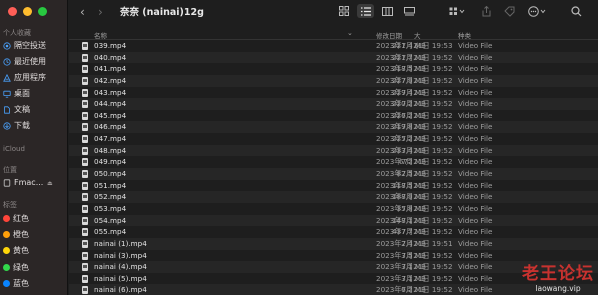 The height and width of the screenshot is (295, 598). What do you see at coordinates (50, 183) in the screenshot?
I see `eject-icon: ⏏` at bounding box center [50, 183].